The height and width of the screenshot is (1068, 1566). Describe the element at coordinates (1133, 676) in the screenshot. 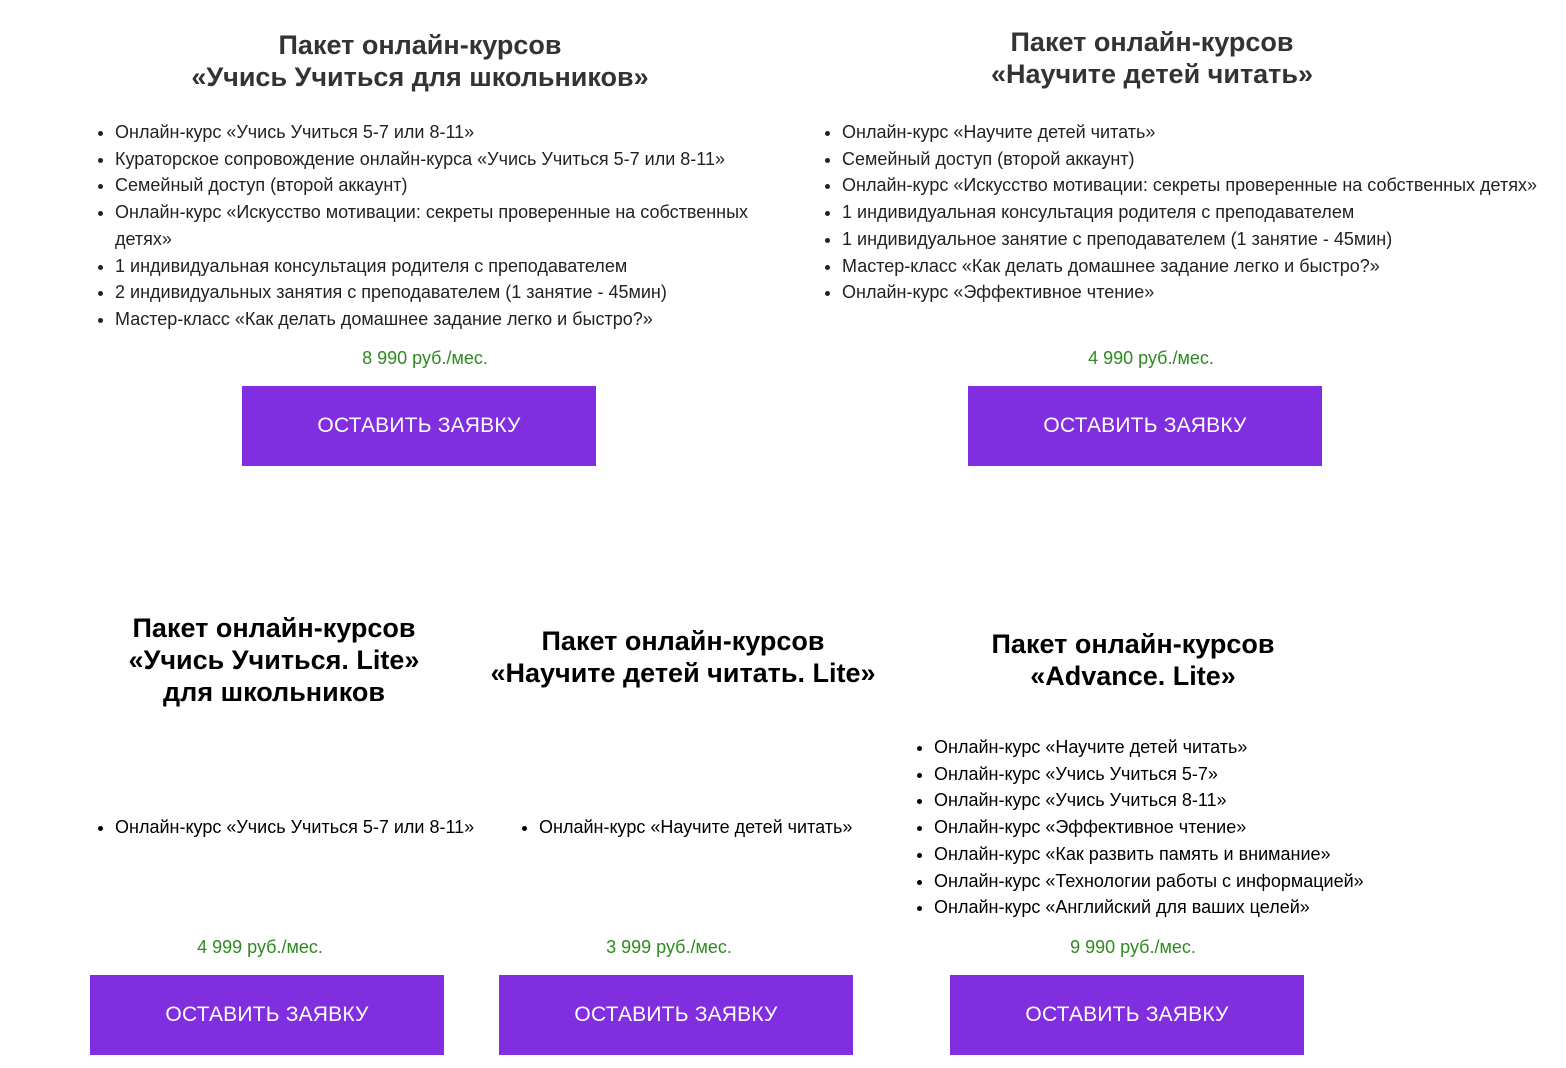

I see `title-line: «Advance. Lite»` at that location.